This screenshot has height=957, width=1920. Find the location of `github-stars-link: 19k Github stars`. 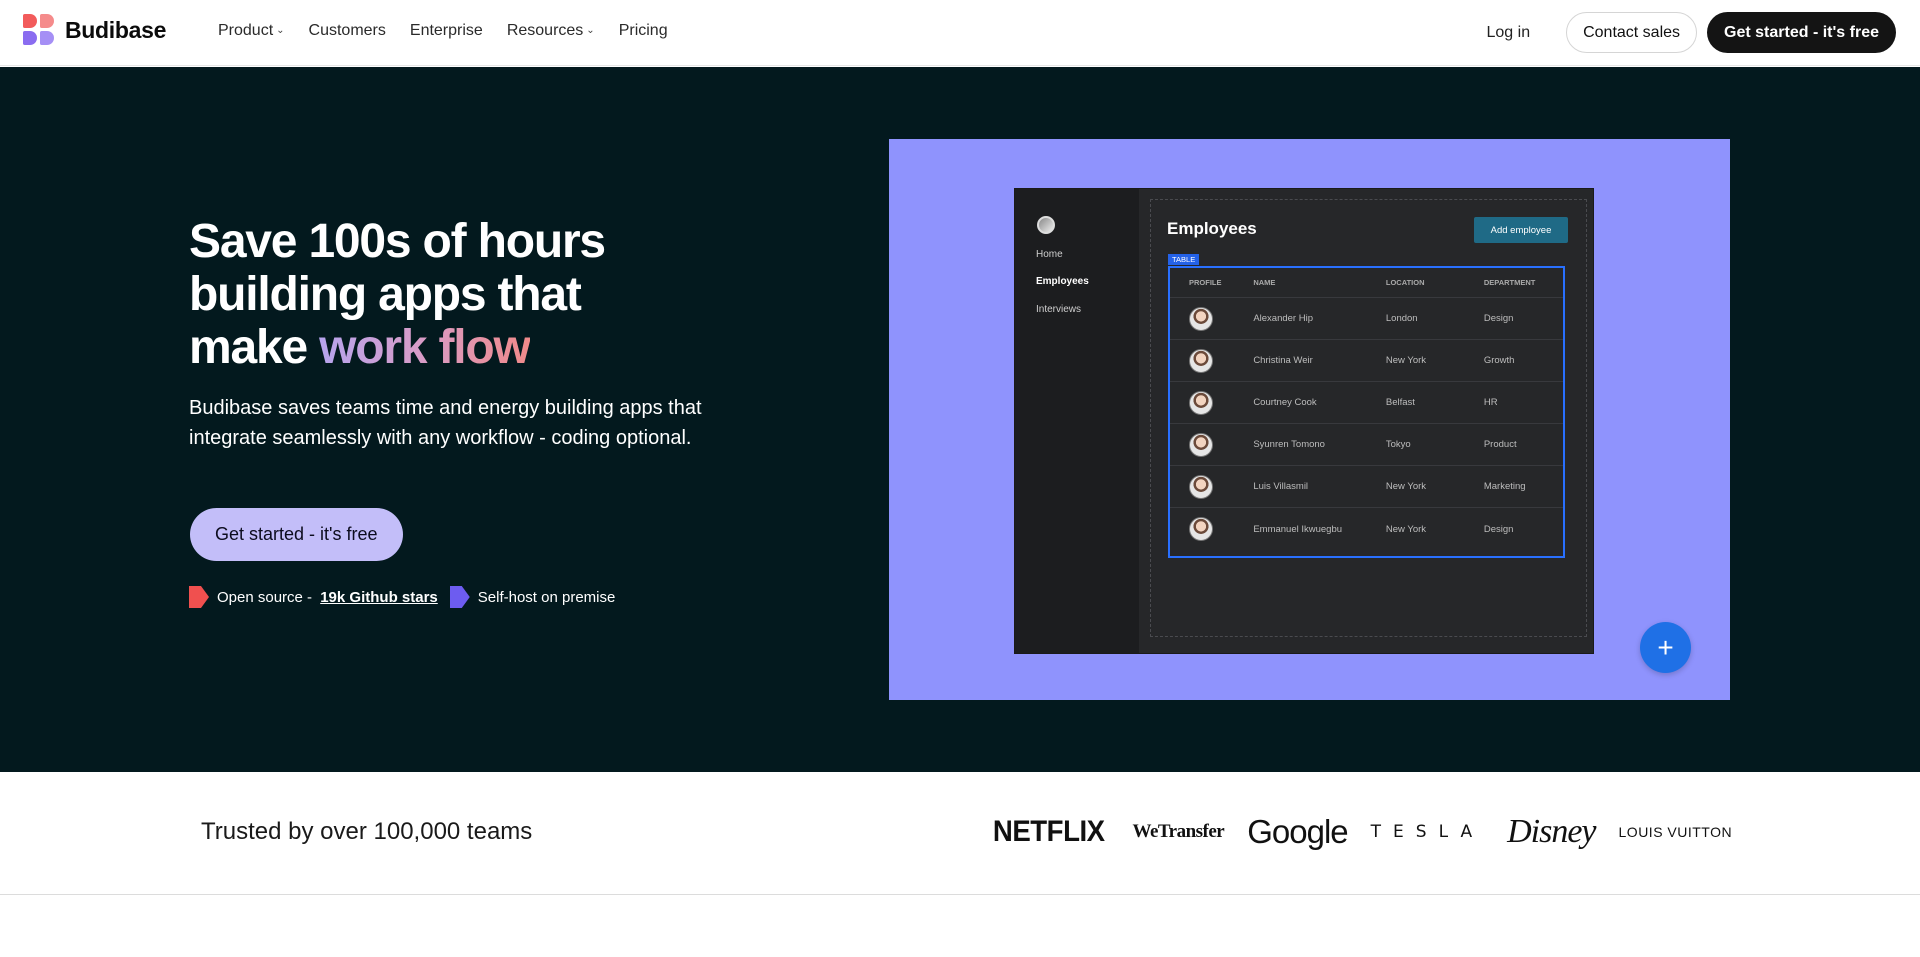

github-stars-link: 19k Github stars is located at coordinates (379, 597).